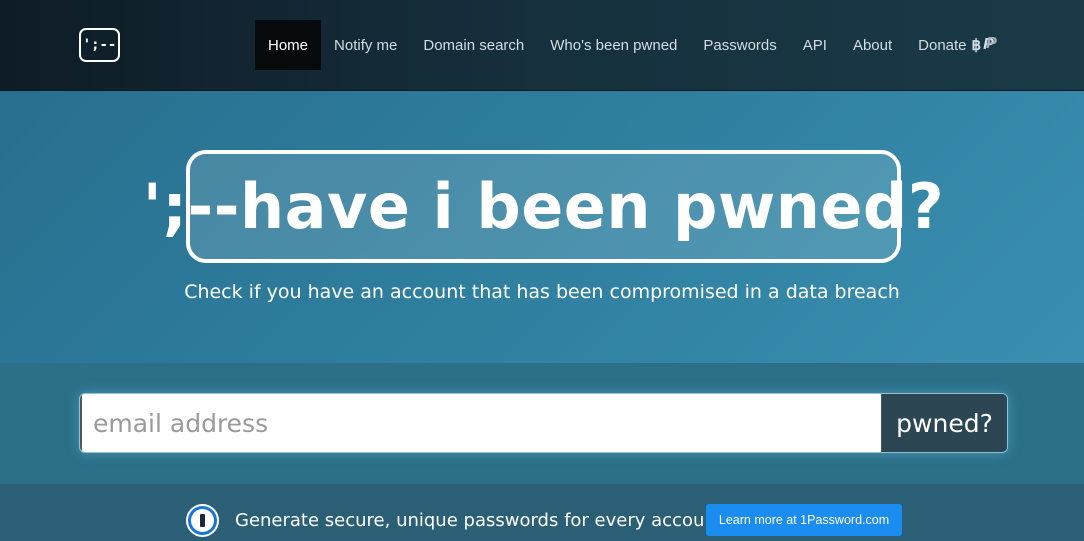 The height and width of the screenshot is (541, 1084). What do you see at coordinates (976, 45) in the screenshot?
I see `bitcoin-icon: ฿` at bounding box center [976, 45].